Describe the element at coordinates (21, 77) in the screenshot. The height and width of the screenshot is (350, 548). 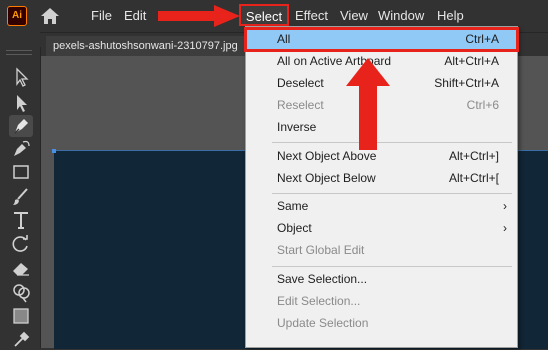
I see `selection-tool-icon` at that location.